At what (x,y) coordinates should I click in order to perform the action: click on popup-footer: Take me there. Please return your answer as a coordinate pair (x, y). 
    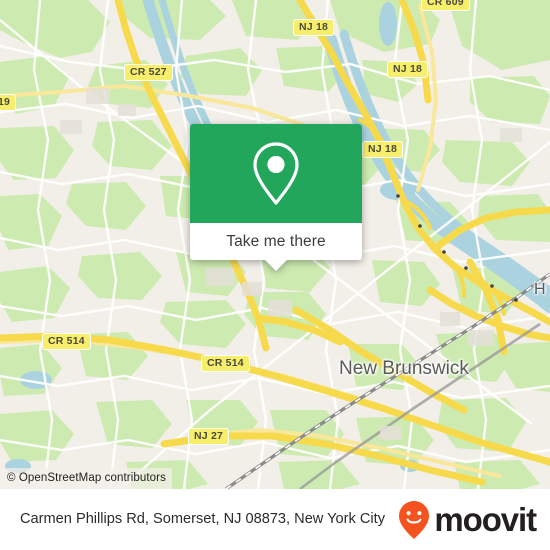
    Looking at the image, I should click on (276, 247).